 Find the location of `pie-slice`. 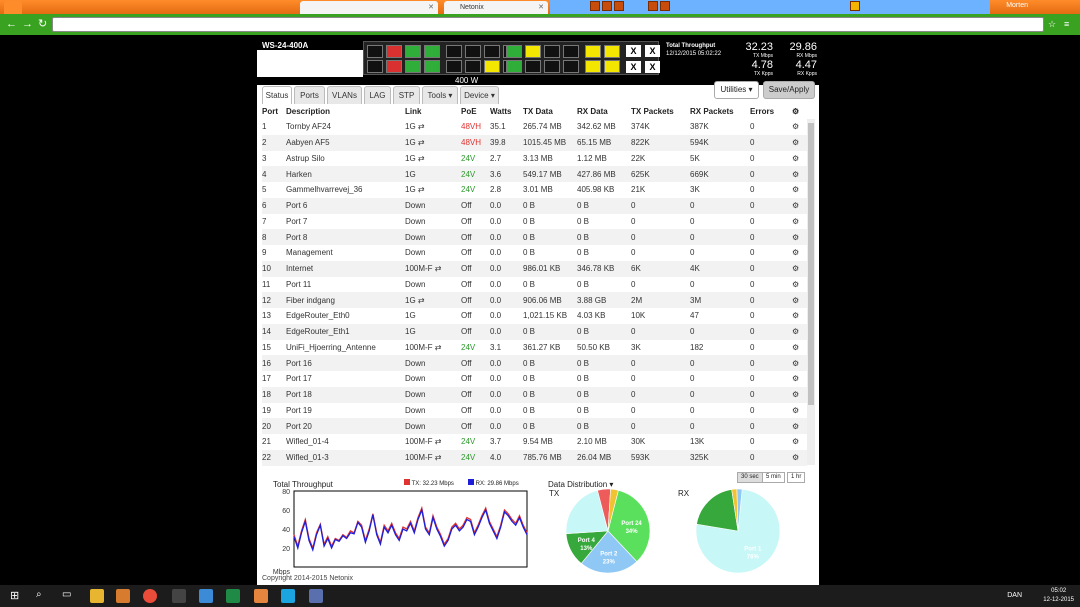

pie-slice is located at coordinates (717, 510).